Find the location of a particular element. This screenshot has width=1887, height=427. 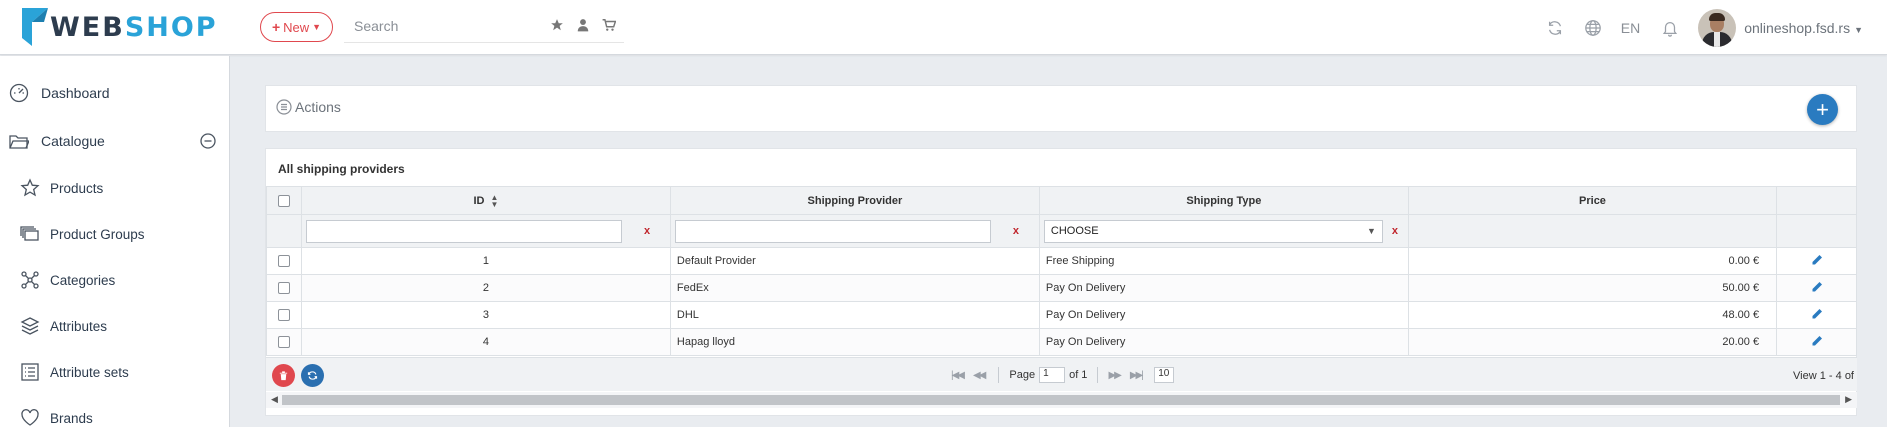

folder-icon is located at coordinates (19, 142).